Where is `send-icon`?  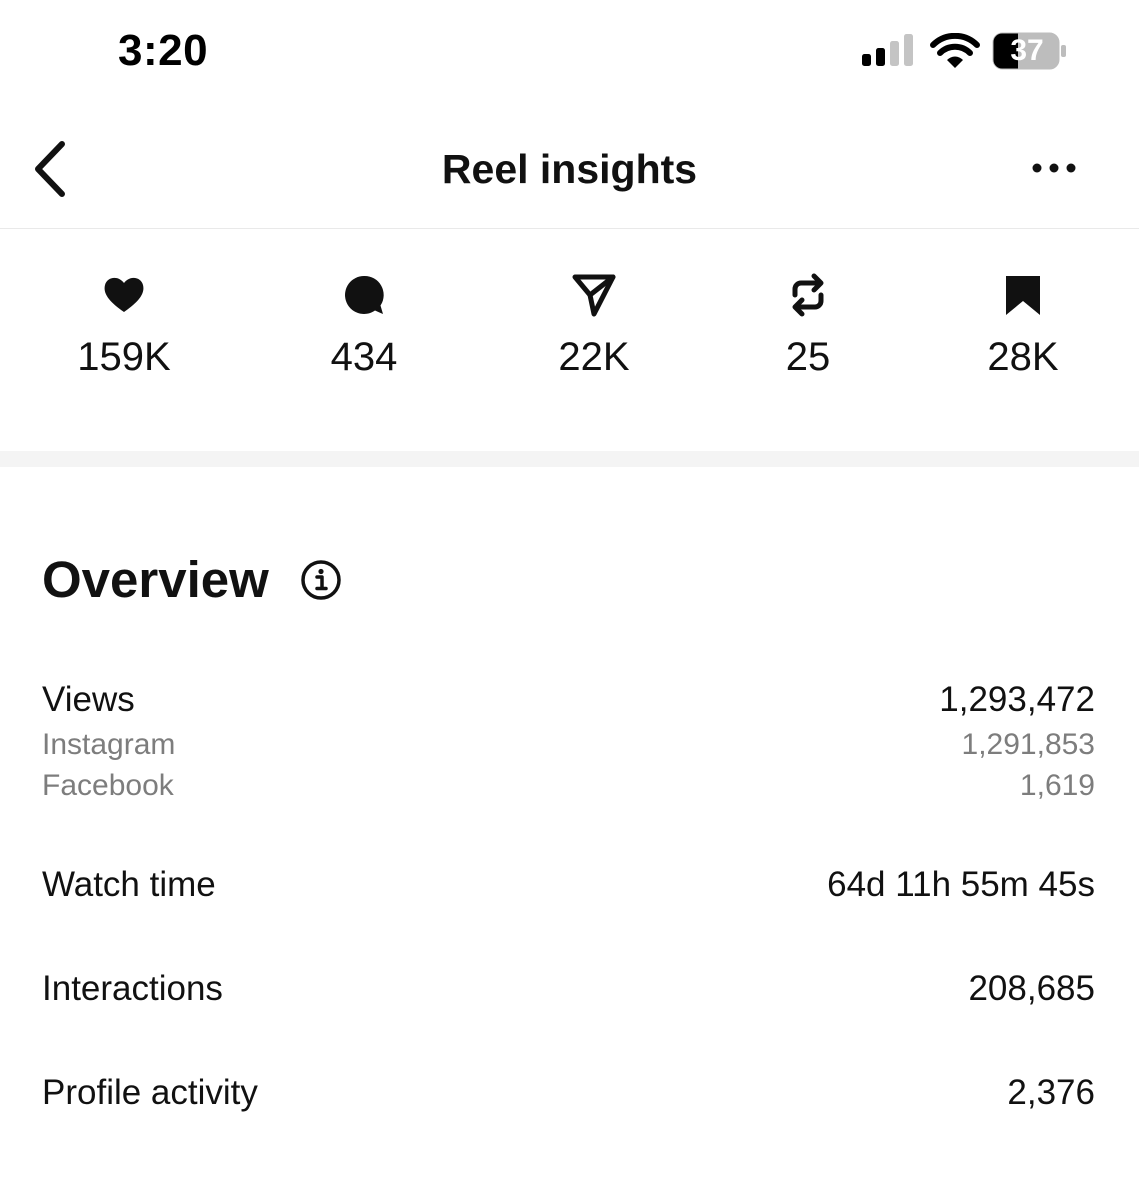 send-icon is located at coordinates (594, 295).